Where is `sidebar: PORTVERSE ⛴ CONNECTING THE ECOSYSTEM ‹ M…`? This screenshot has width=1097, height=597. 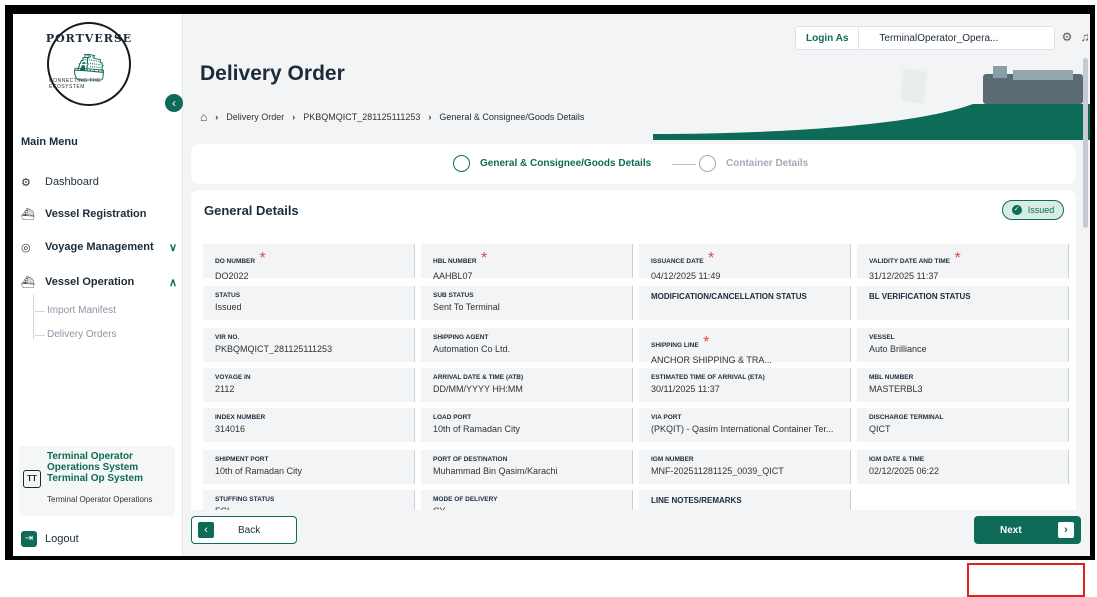 sidebar: PORTVERSE ⛴ CONNECTING THE ECOSYSTEM ‹ M… is located at coordinates (98, 285).